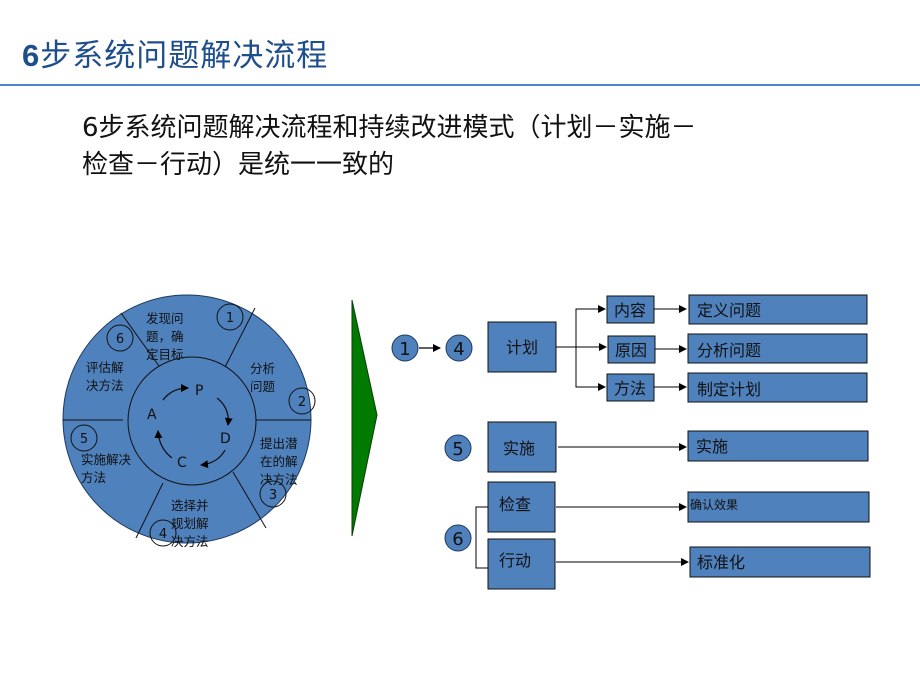 The height and width of the screenshot is (690, 920). Describe the element at coordinates (182, 463) in the screenshot. I see `pdca-c: C` at that location.